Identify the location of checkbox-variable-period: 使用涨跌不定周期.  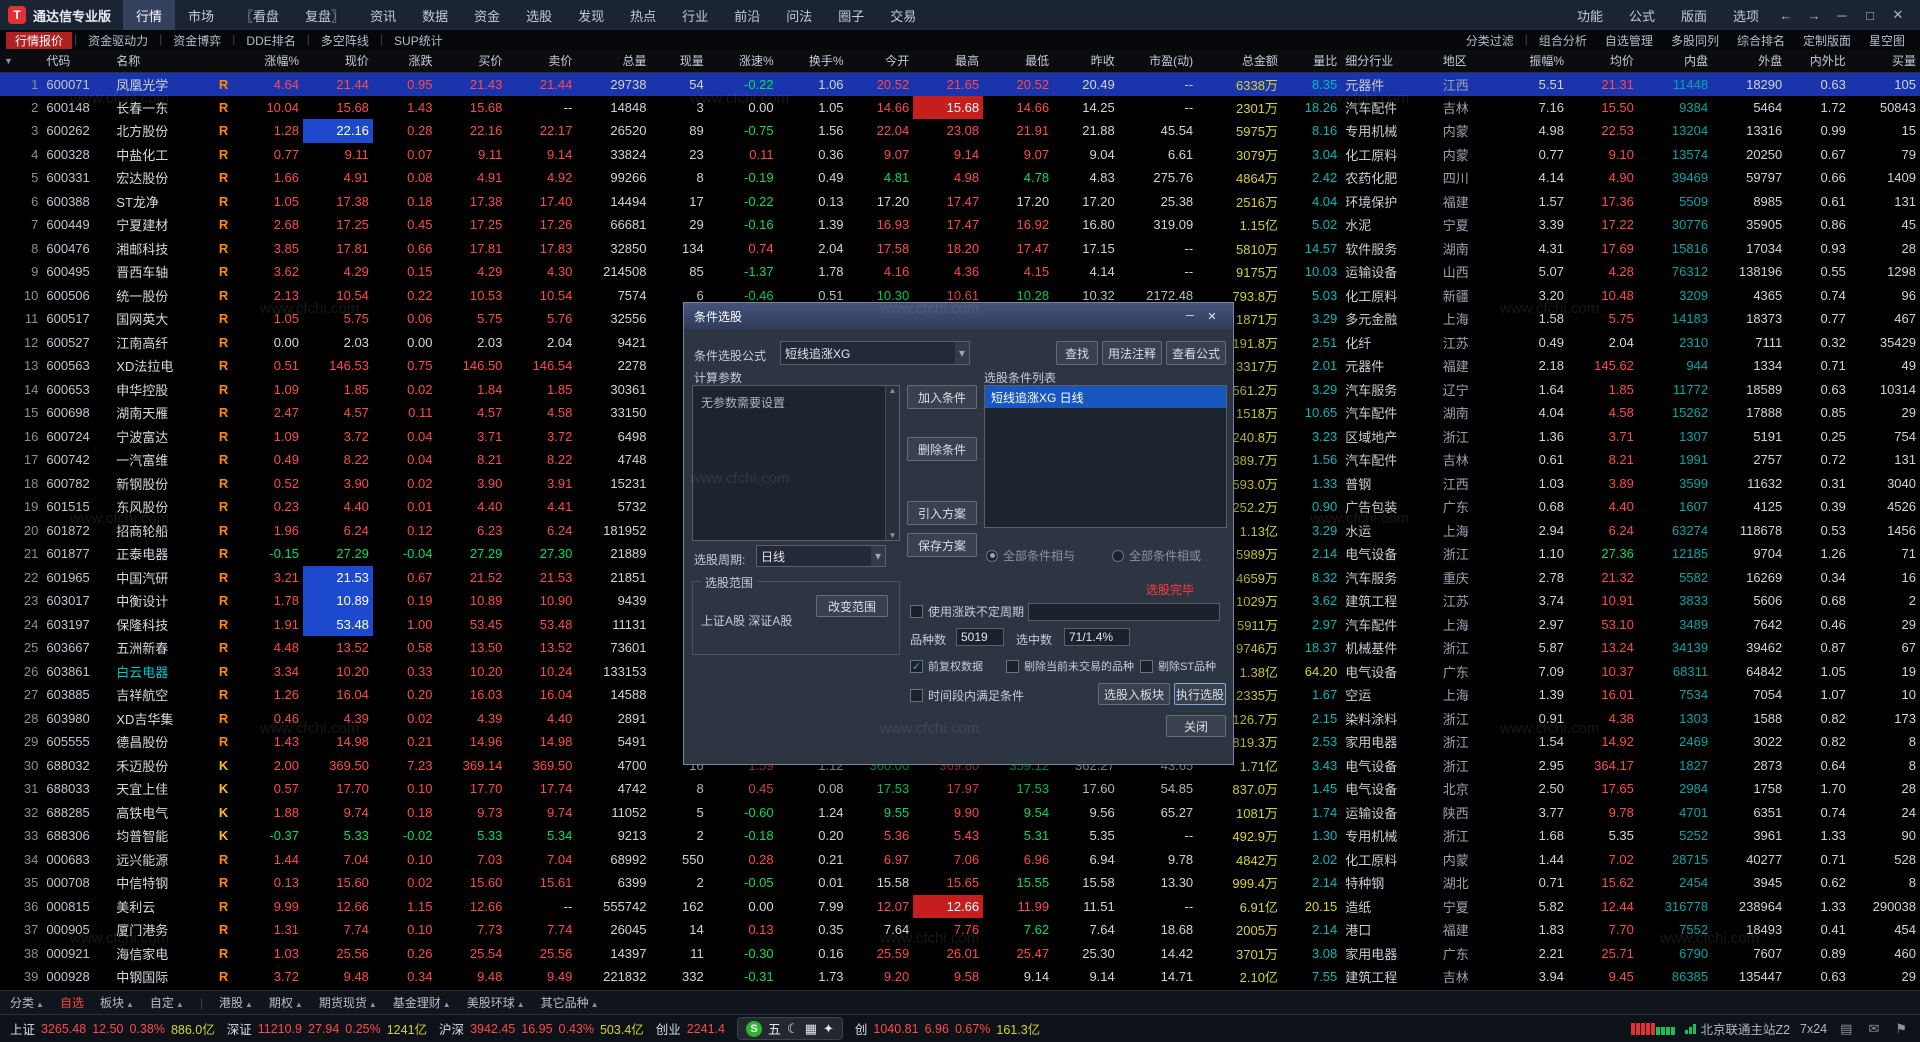
(967, 611).